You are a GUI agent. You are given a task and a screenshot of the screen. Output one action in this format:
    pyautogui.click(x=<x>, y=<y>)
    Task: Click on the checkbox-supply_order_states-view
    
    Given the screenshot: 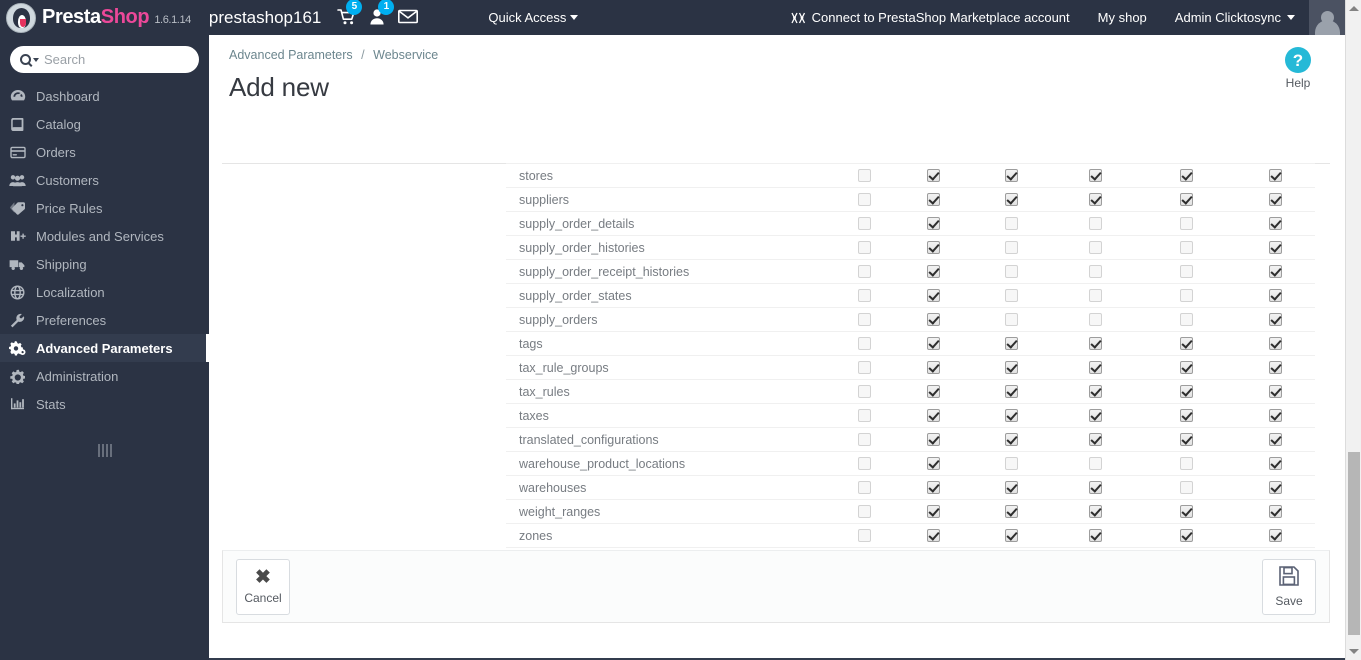 What is the action you would take?
    pyautogui.click(x=934, y=295)
    